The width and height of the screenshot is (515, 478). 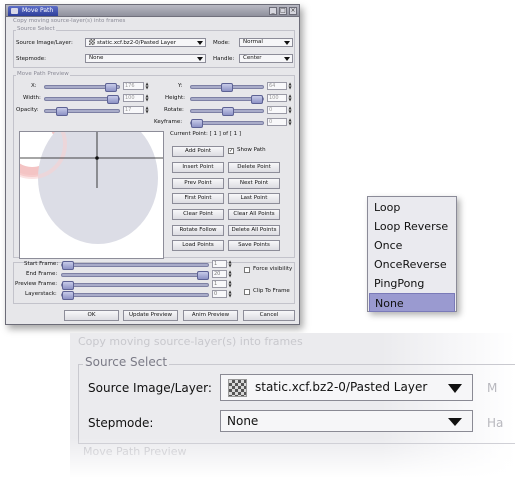 What do you see at coordinates (203, 275) in the screenshot?
I see `end-frame-thumb` at bounding box center [203, 275].